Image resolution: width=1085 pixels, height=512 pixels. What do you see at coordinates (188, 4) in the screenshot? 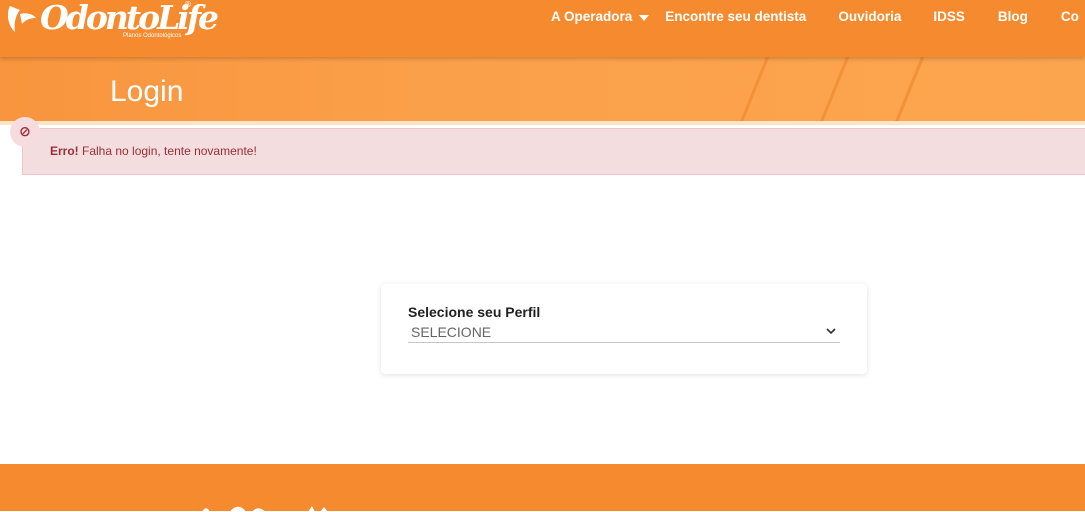
I see `logo-registered-mark: ®` at bounding box center [188, 4].